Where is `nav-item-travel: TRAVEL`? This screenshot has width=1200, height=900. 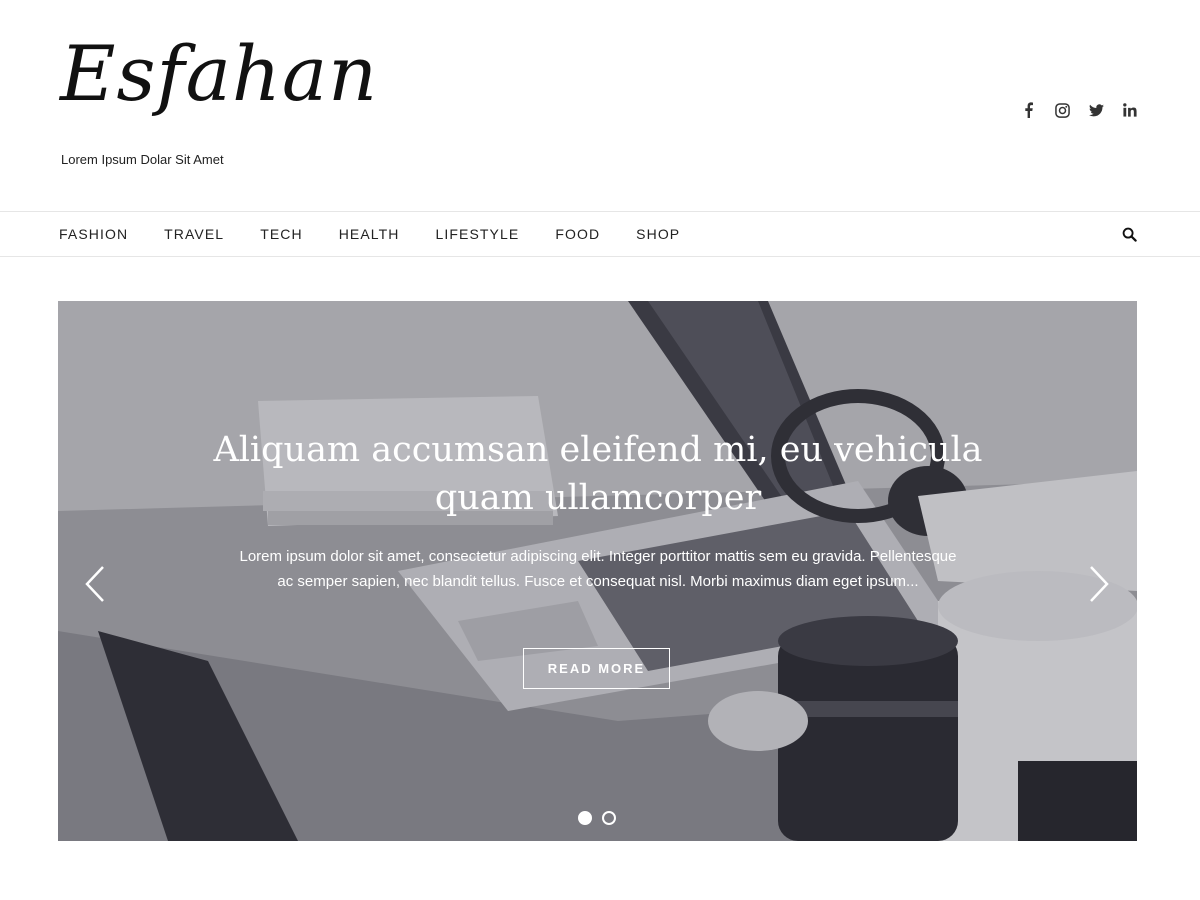 nav-item-travel: TRAVEL is located at coordinates (194, 234).